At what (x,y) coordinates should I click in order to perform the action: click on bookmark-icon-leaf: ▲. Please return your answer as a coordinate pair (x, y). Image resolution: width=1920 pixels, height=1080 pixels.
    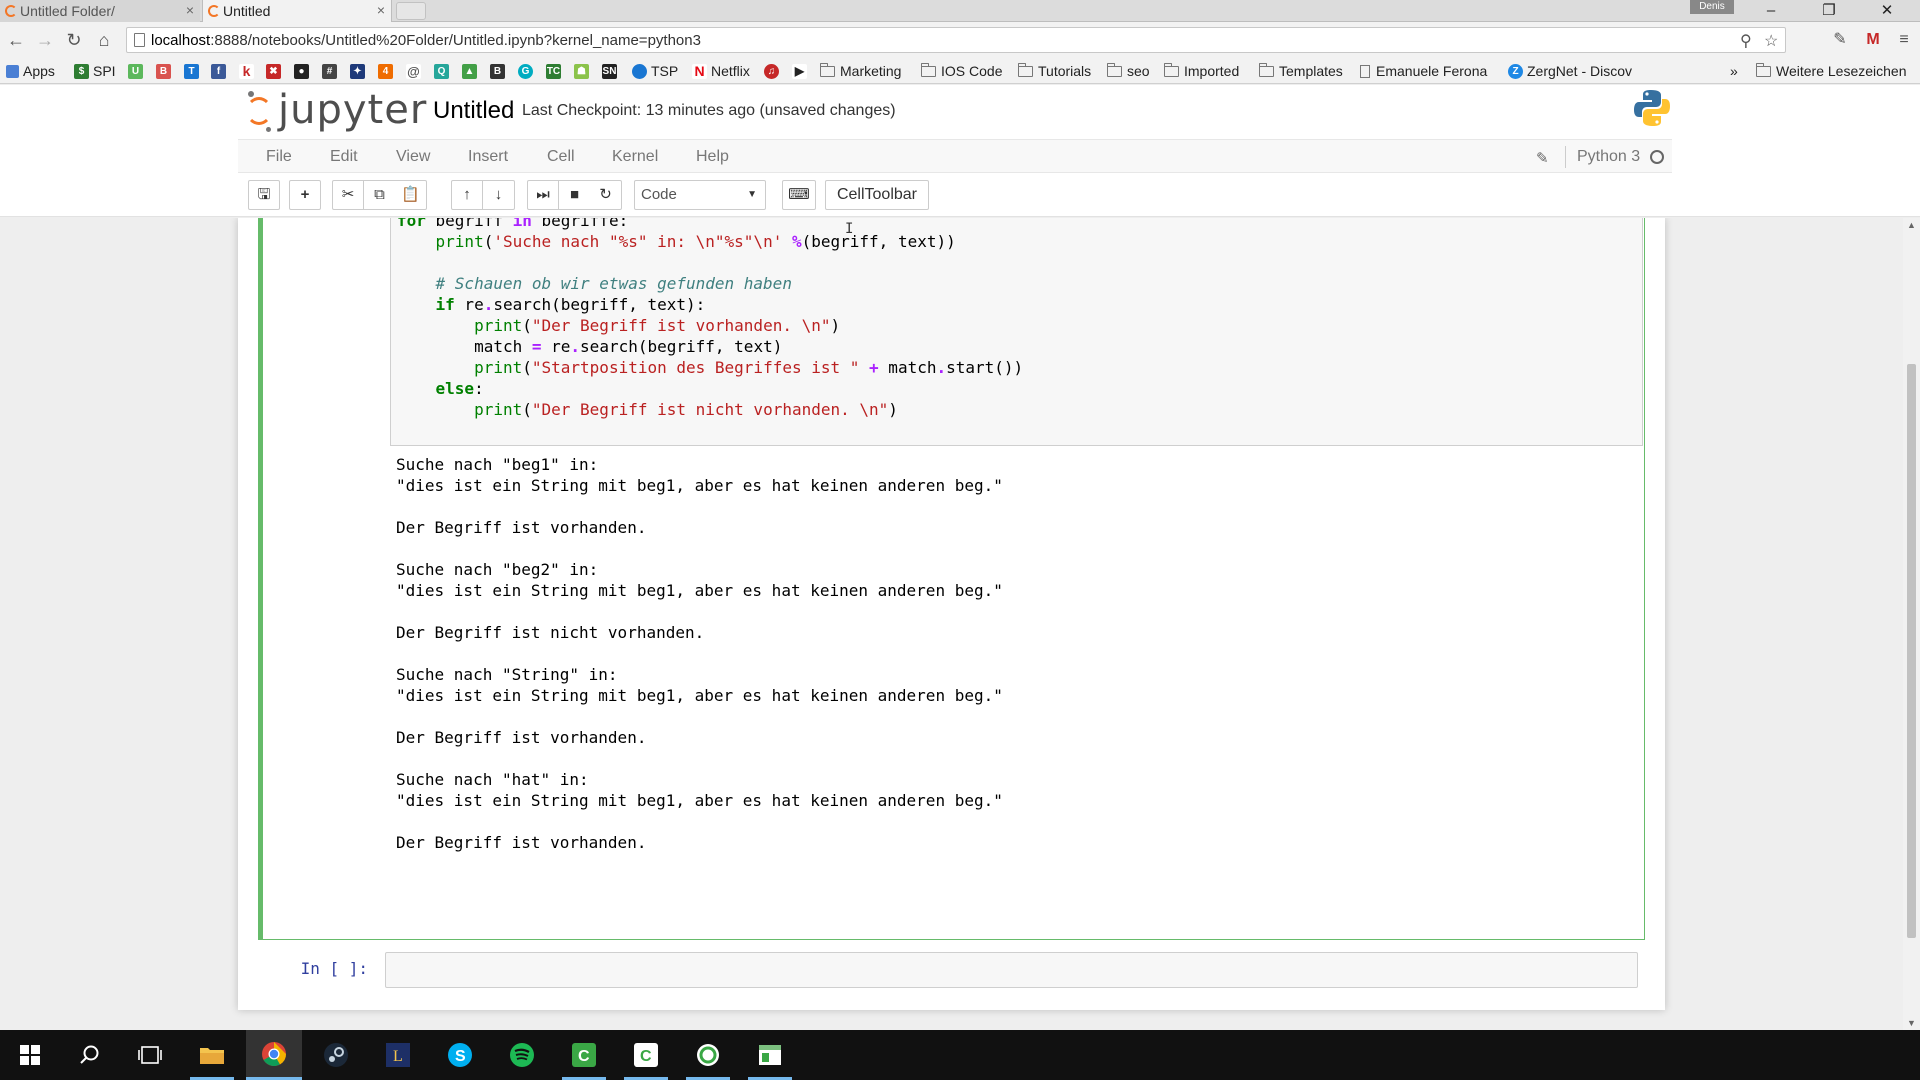
    Looking at the image, I should click on (471, 71).